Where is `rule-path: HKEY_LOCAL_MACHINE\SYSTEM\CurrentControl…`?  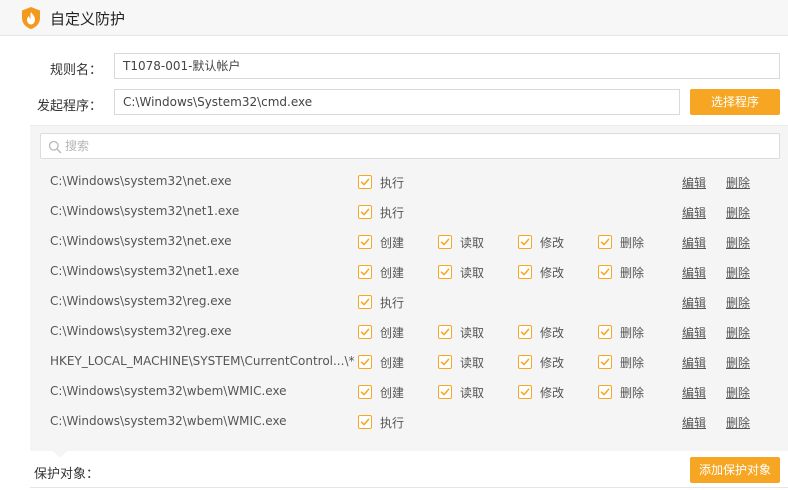
rule-path: HKEY_LOCAL_MACHINE\SYSTEM\CurrentControl… is located at coordinates (202, 361).